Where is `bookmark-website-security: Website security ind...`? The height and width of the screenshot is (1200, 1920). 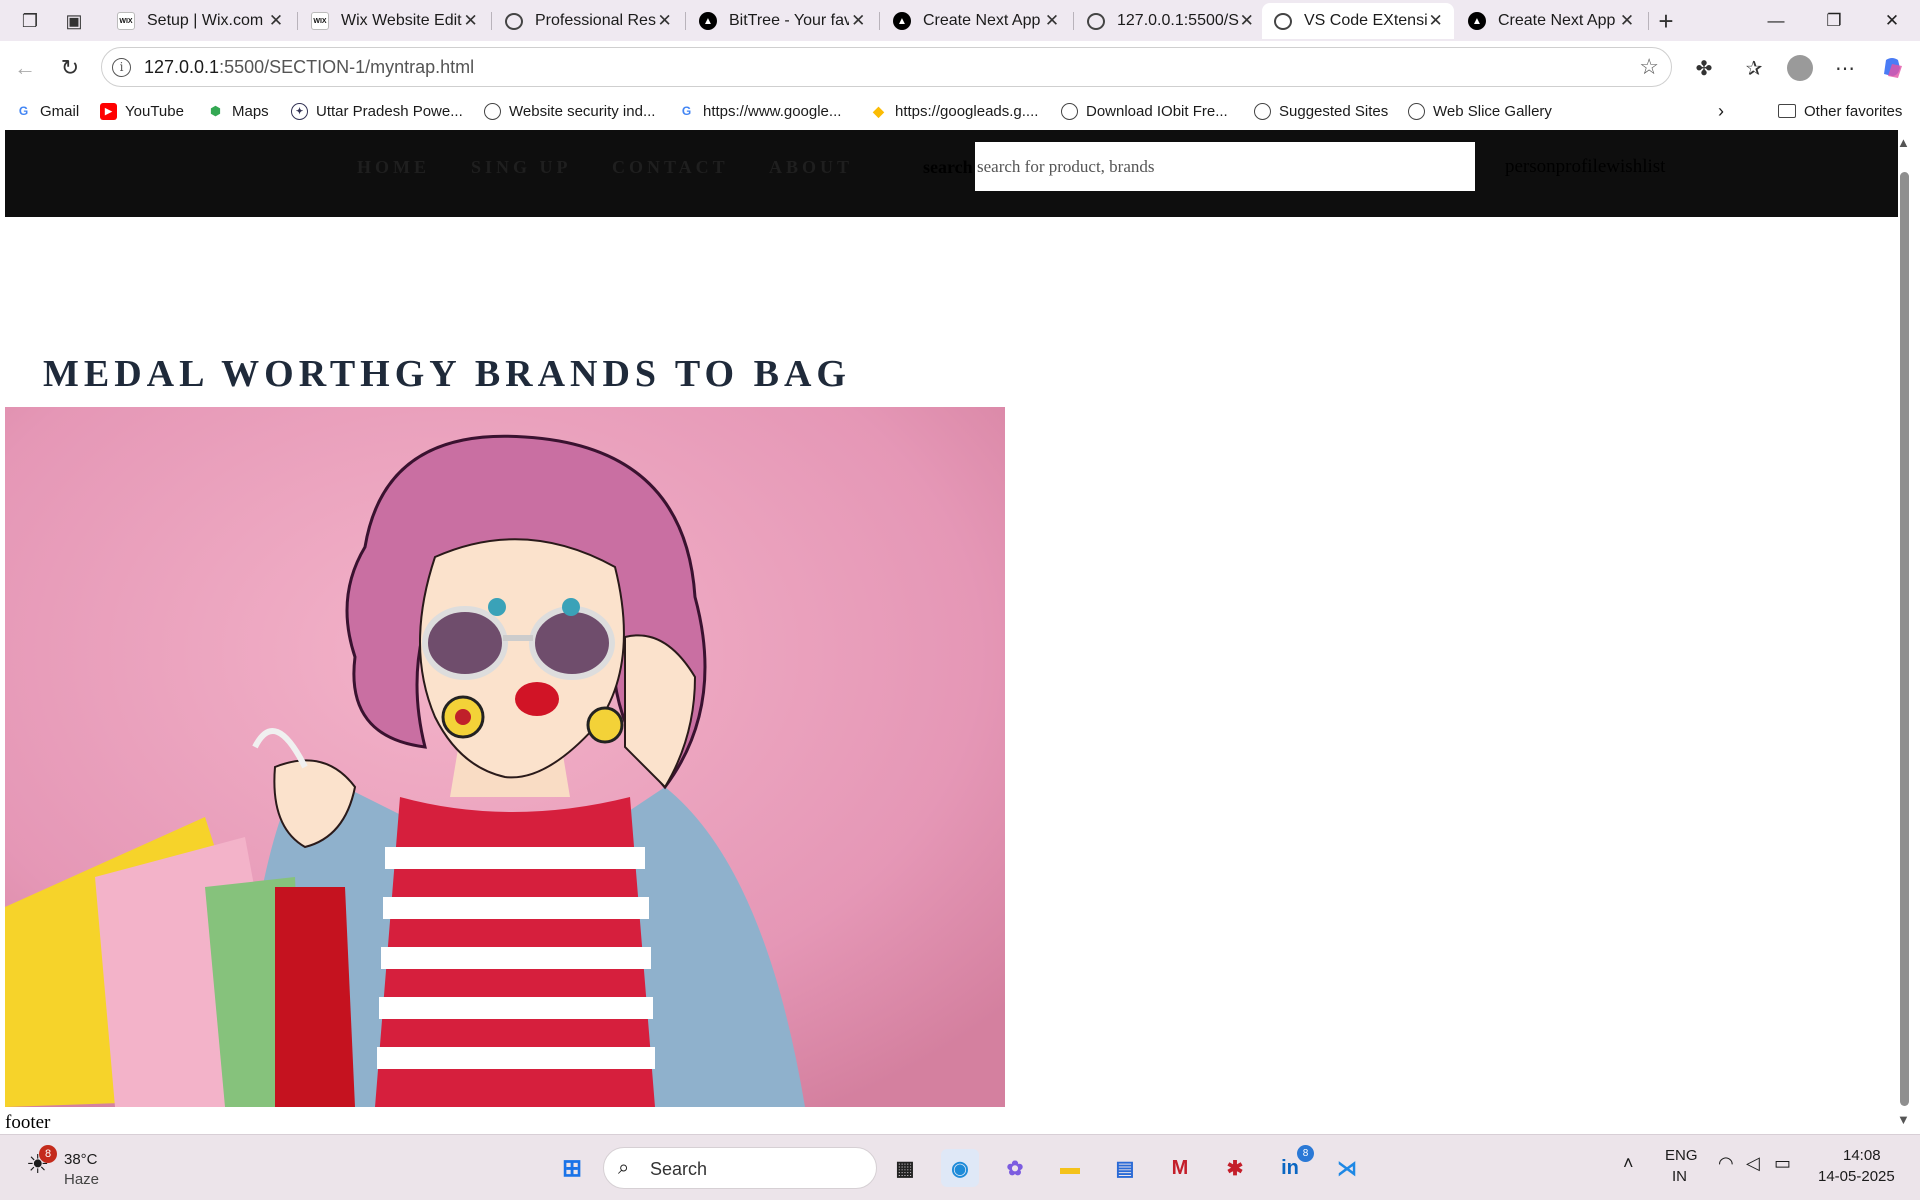 bookmark-website-security: Website security ind... is located at coordinates (569, 111).